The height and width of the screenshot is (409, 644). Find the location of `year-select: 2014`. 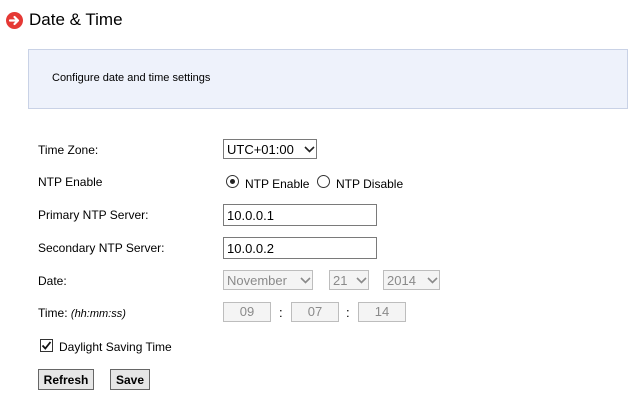

year-select: 2014 is located at coordinates (411, 280).